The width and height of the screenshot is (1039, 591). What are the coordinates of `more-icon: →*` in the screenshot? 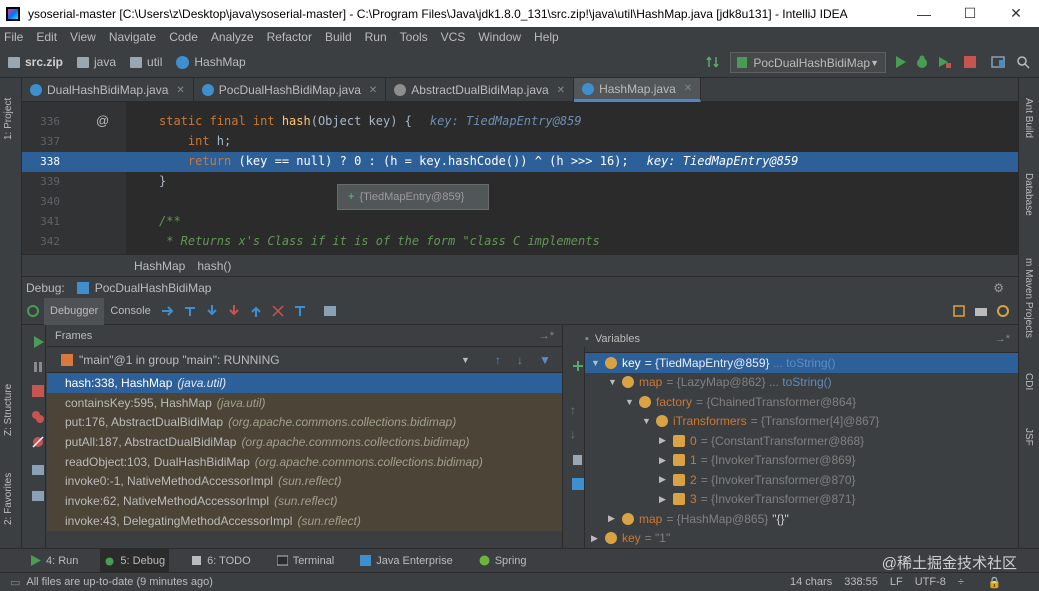 It's located at (1002, 339).